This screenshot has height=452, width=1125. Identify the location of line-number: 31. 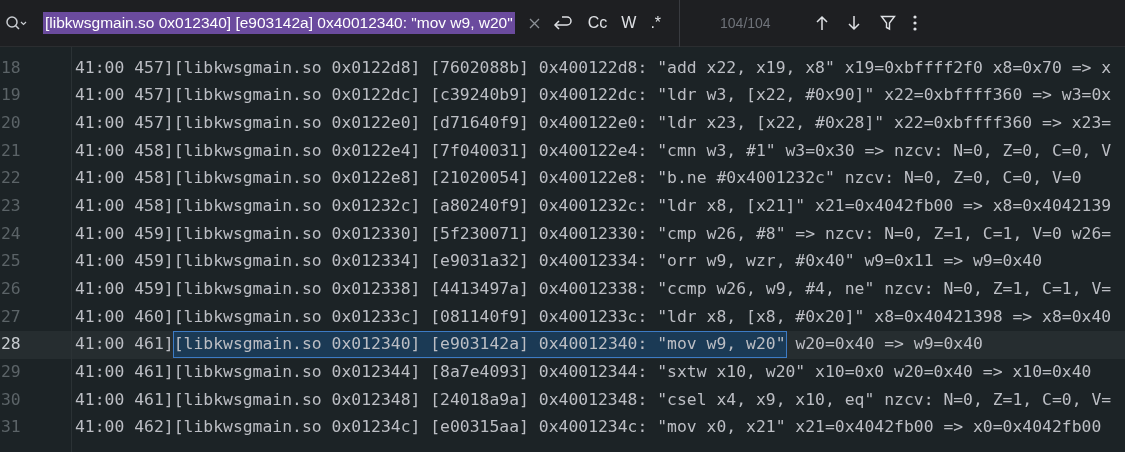
(11, 427).